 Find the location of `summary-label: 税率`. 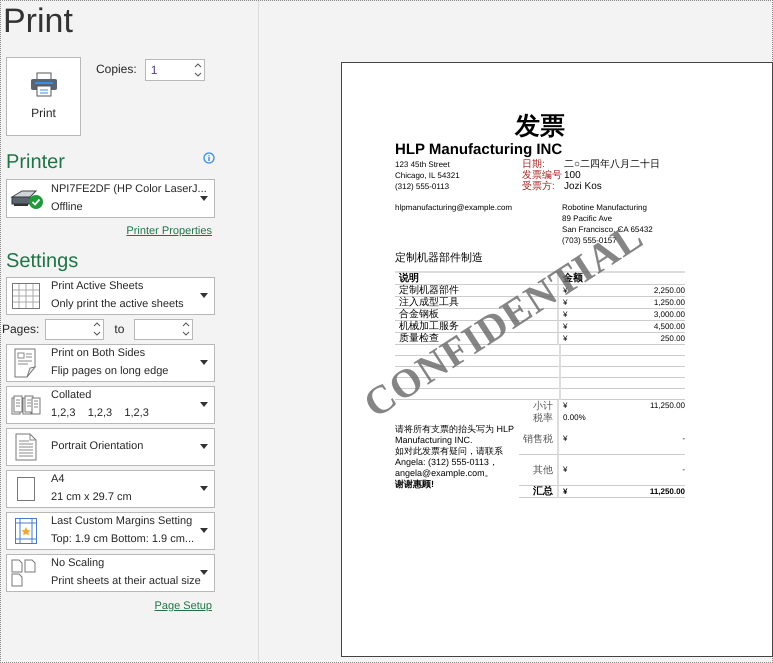

summary-label: 税率 is located at coordinates (539, 418).